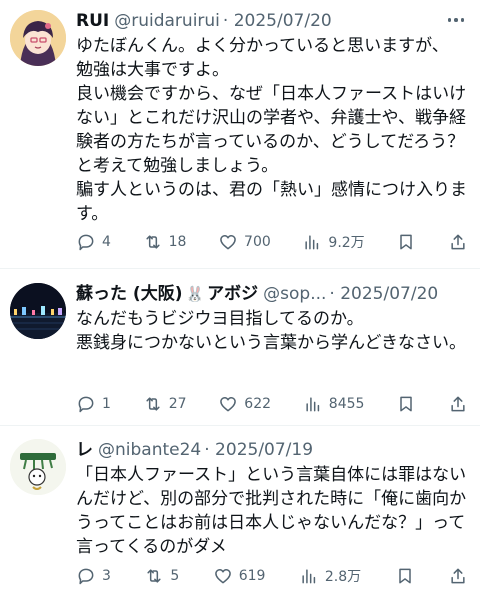  I want to click on tweet-header: レ @nibante24 · 2025/07/19, so click(272, 450).